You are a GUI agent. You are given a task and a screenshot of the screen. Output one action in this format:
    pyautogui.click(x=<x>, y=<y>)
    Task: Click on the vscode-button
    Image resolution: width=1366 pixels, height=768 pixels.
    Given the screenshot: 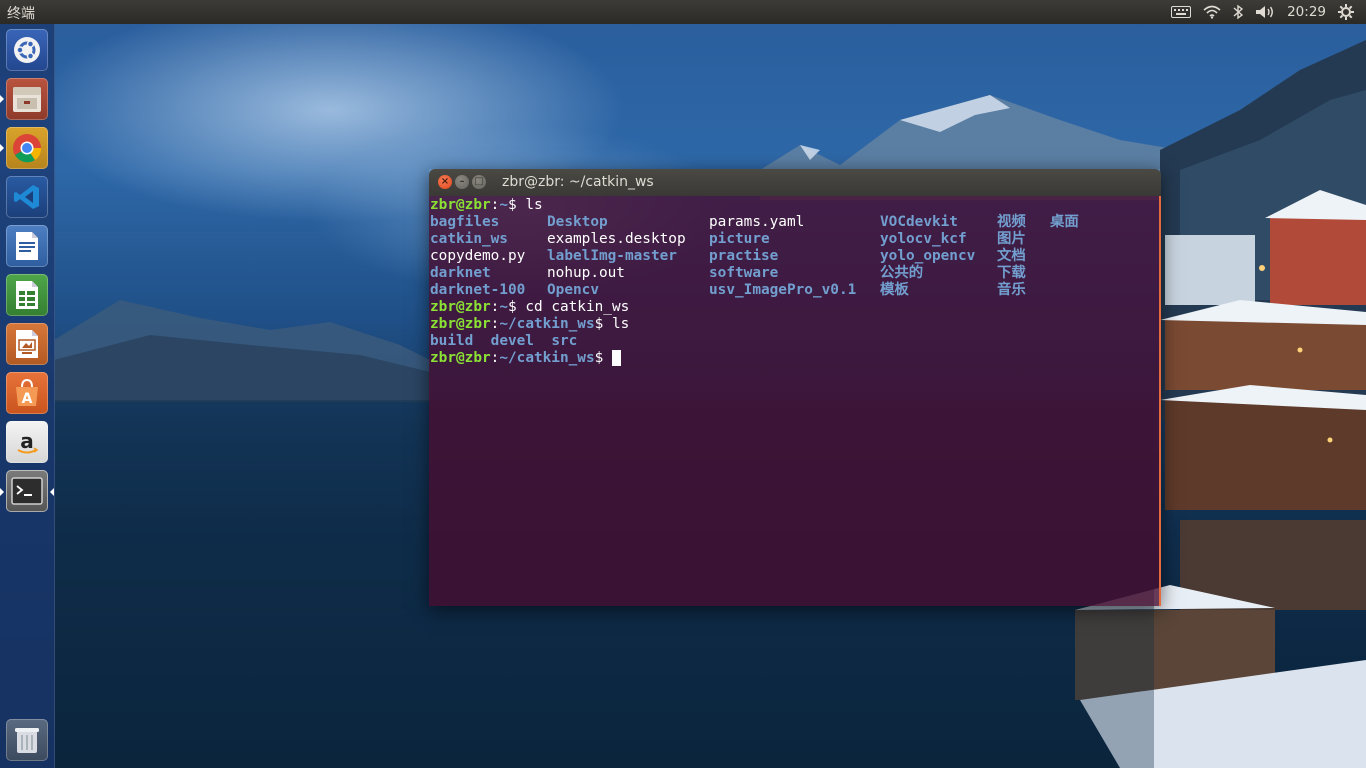 What is the action you would take?
    pyautogui.click(x=27, y=197)
    